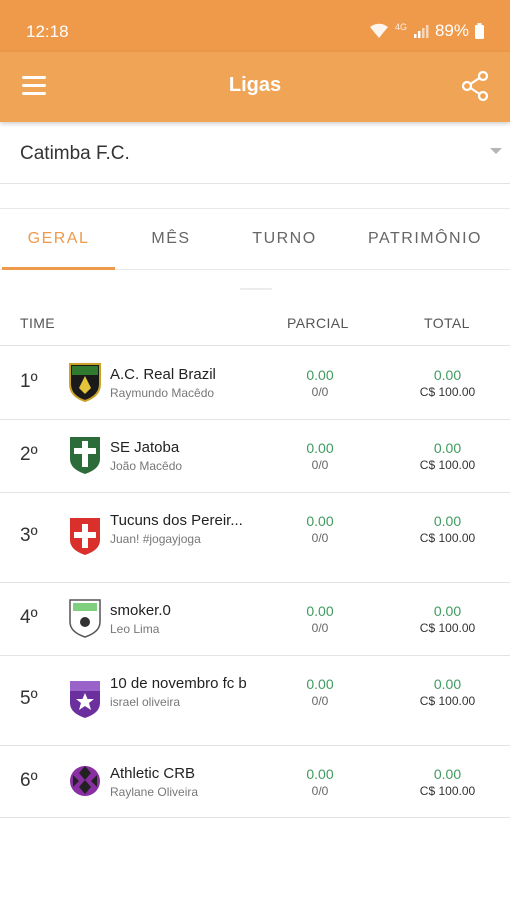 The image size is (510, 900). I want to click on status-indicators: 4G 89%, so click(426, 31).